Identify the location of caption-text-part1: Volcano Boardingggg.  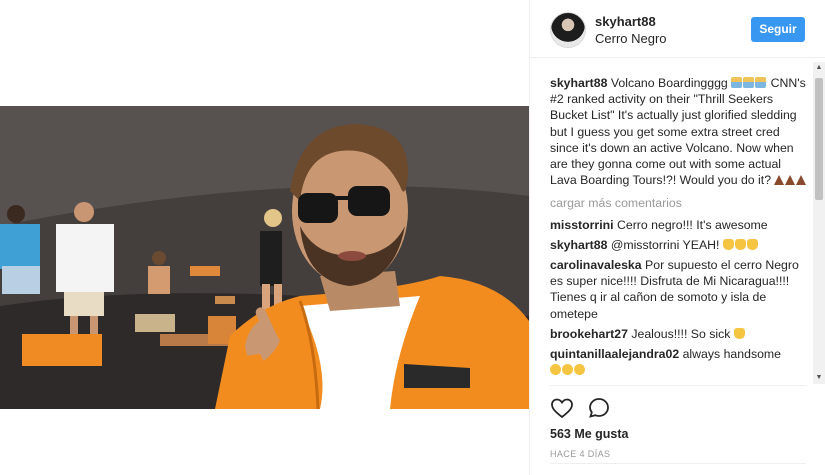
(669, 83).